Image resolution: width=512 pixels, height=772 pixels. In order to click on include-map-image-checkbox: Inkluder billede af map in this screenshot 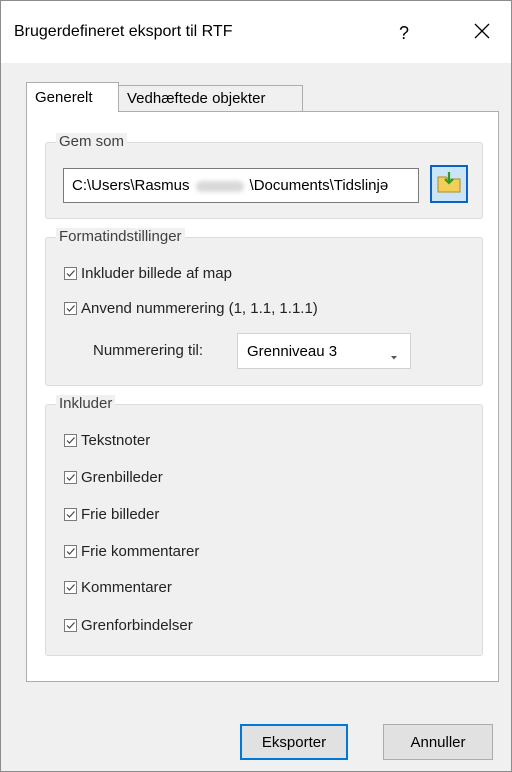, I will do `click(148, 273)`.